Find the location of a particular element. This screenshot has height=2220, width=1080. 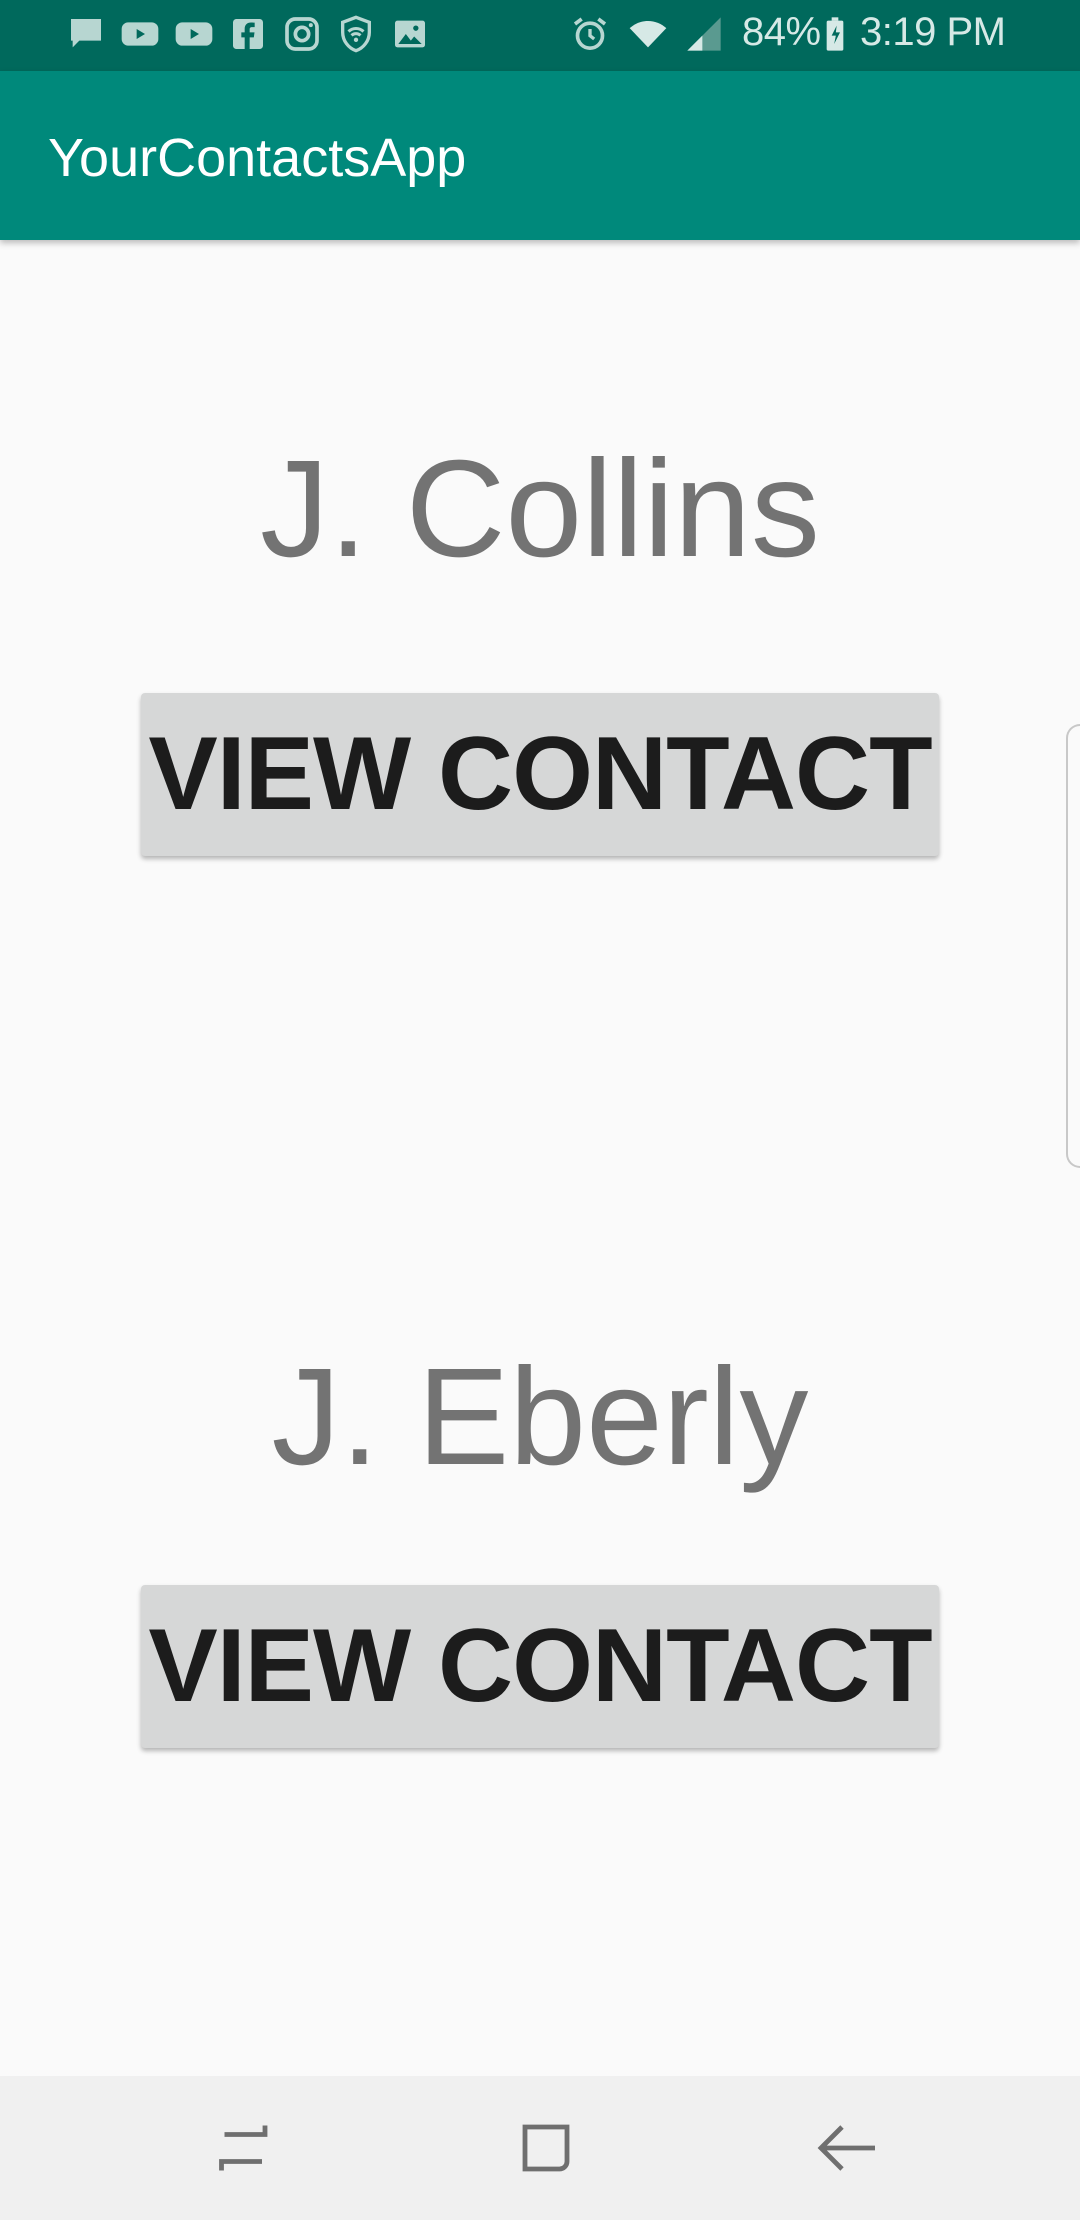

app-title: YourContactsApp is located at coordinates (257, 158).